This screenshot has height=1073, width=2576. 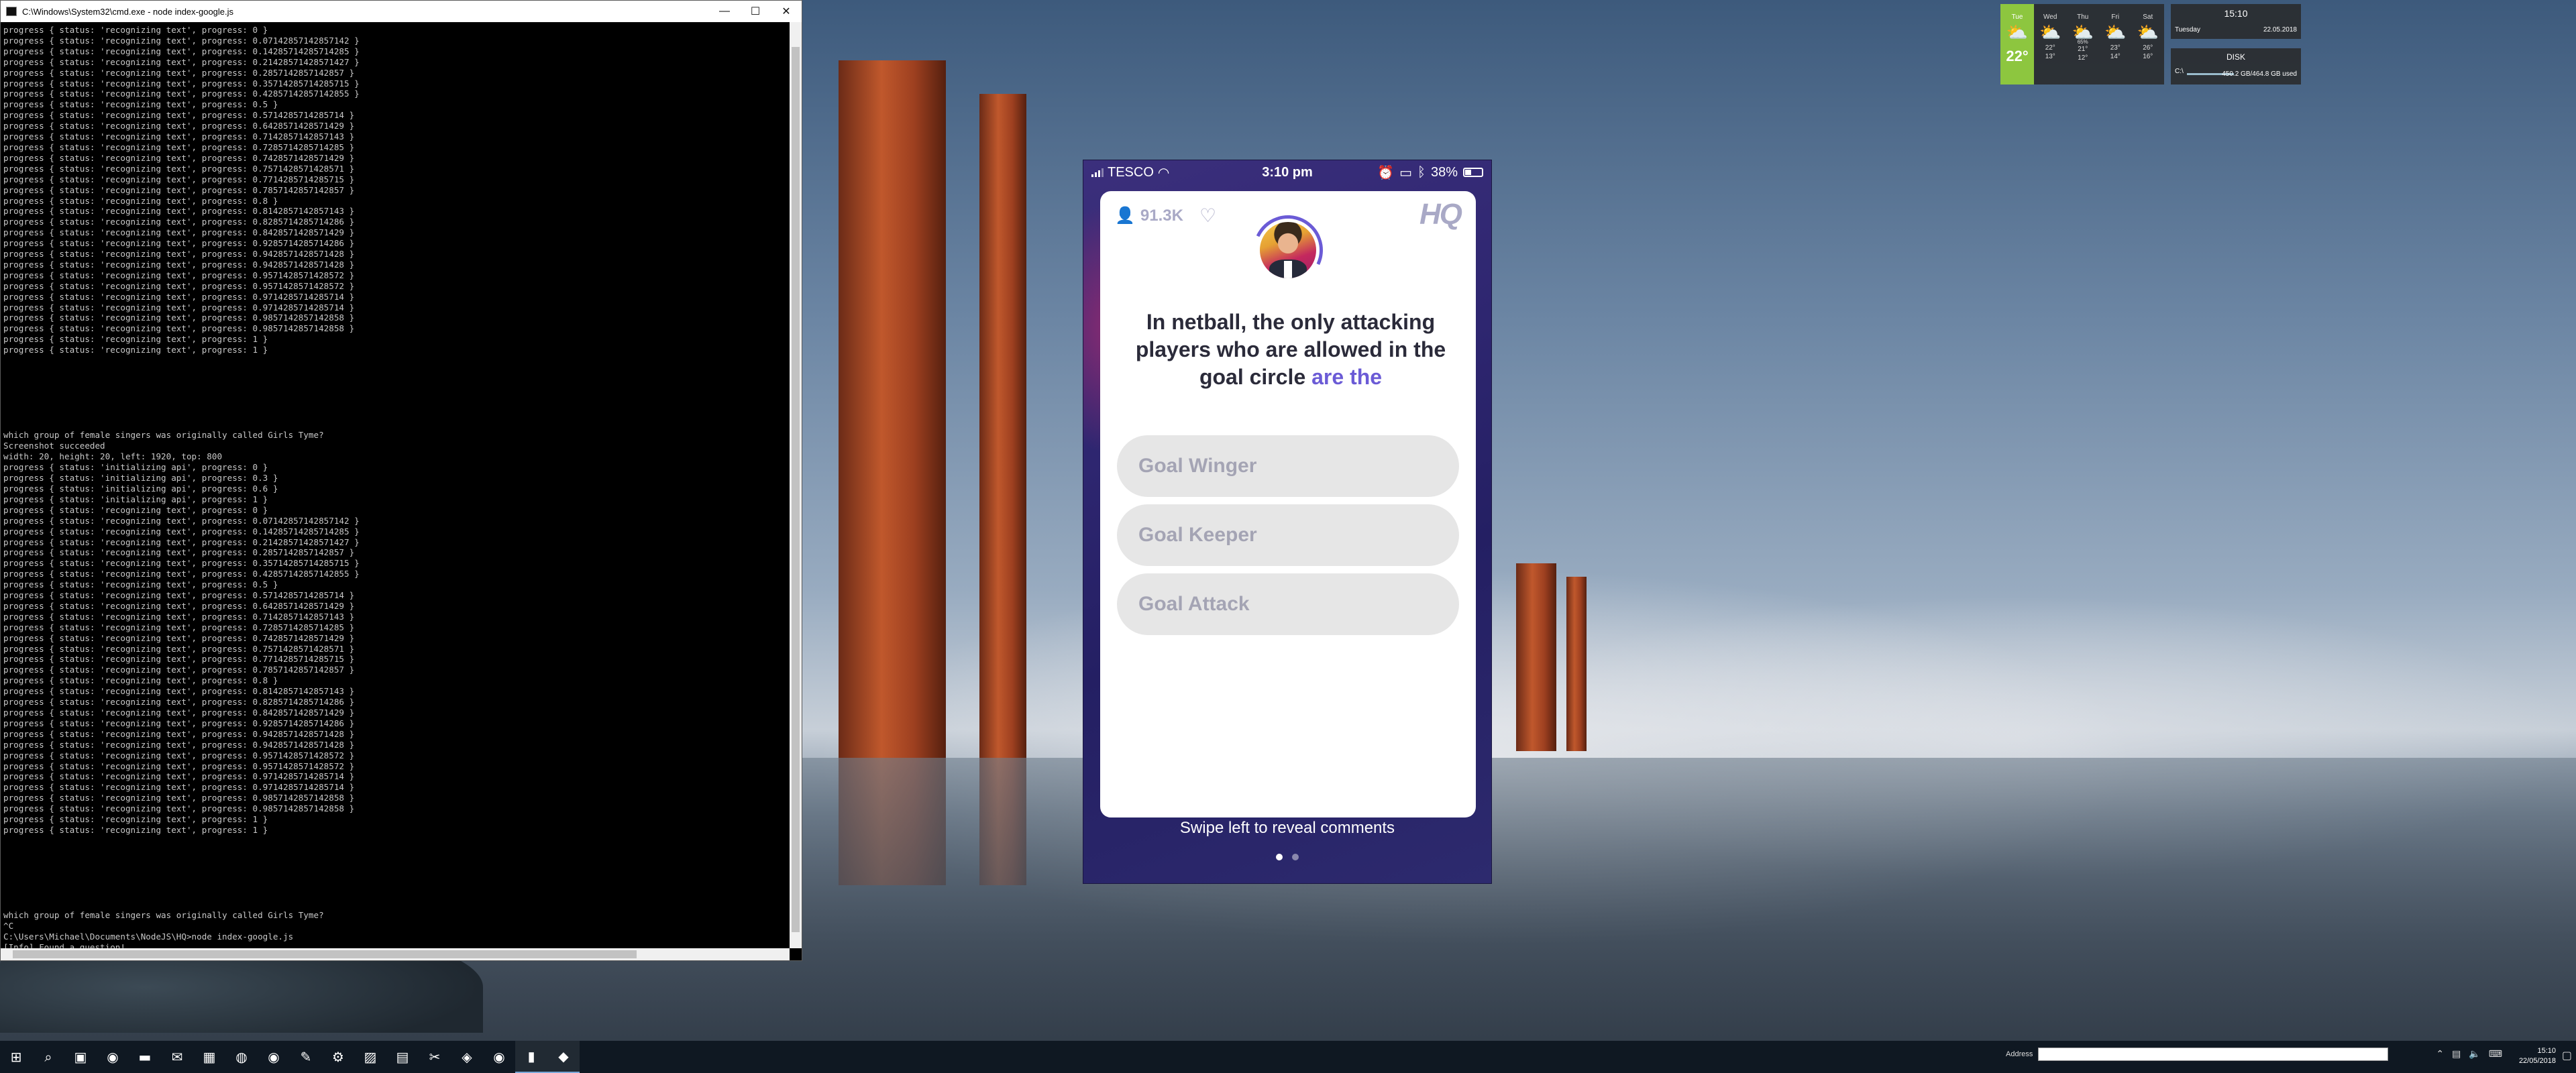 I want to click on weather-day-name: Wed, so click(x=2050, y=17).